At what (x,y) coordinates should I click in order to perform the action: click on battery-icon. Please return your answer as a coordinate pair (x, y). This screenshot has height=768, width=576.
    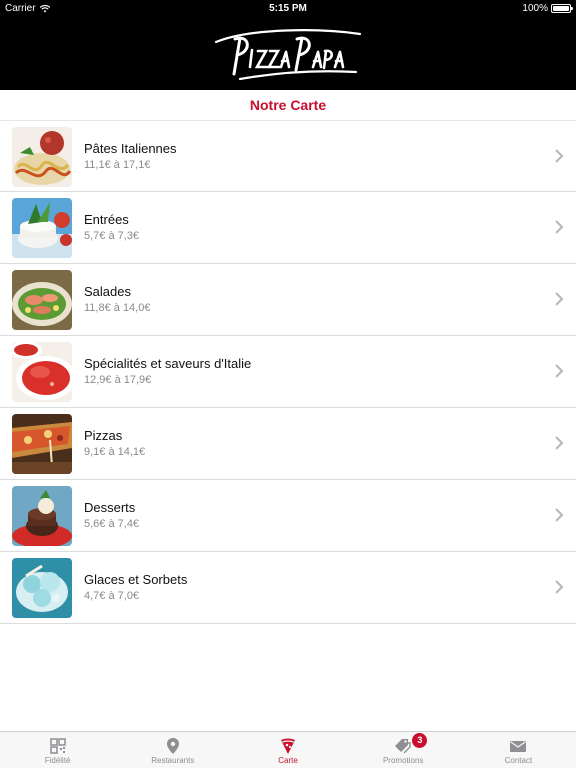
    Looking at the image, I should click on (562, 8).